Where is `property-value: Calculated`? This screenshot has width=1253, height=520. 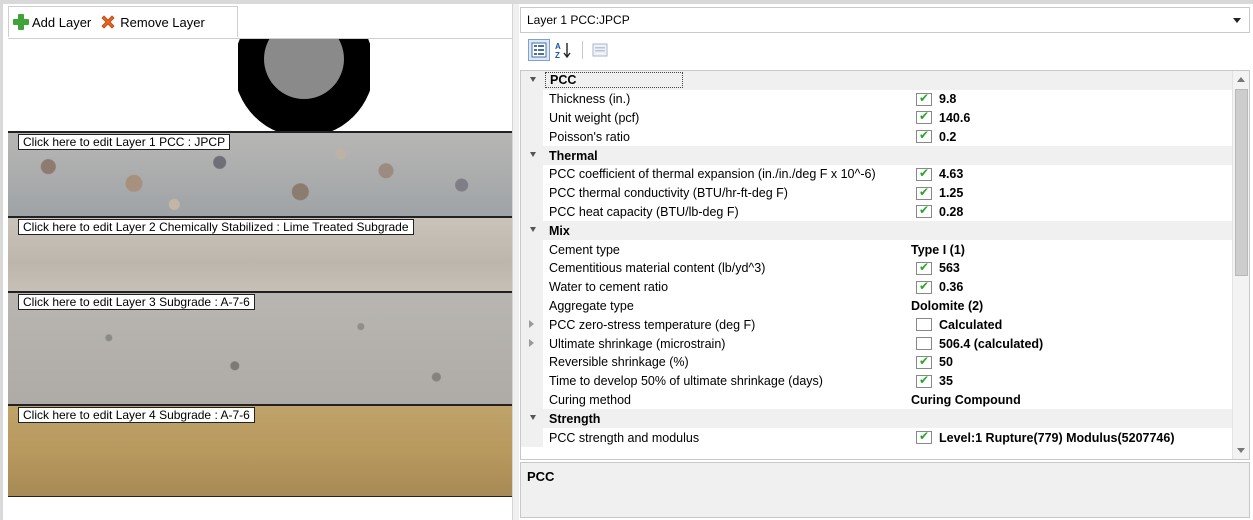 property-value: Calculated is located at coordinates (969, 325).